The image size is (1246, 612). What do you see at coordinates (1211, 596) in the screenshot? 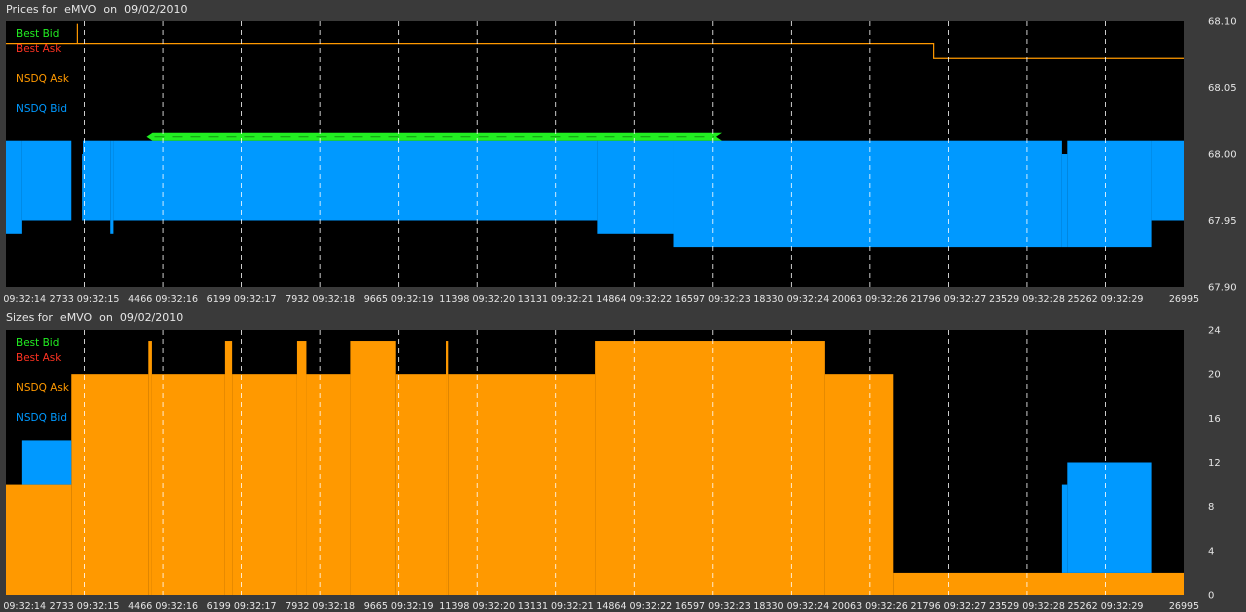
I see `y-tick-label: 0` at bounding box center [1211, 596].